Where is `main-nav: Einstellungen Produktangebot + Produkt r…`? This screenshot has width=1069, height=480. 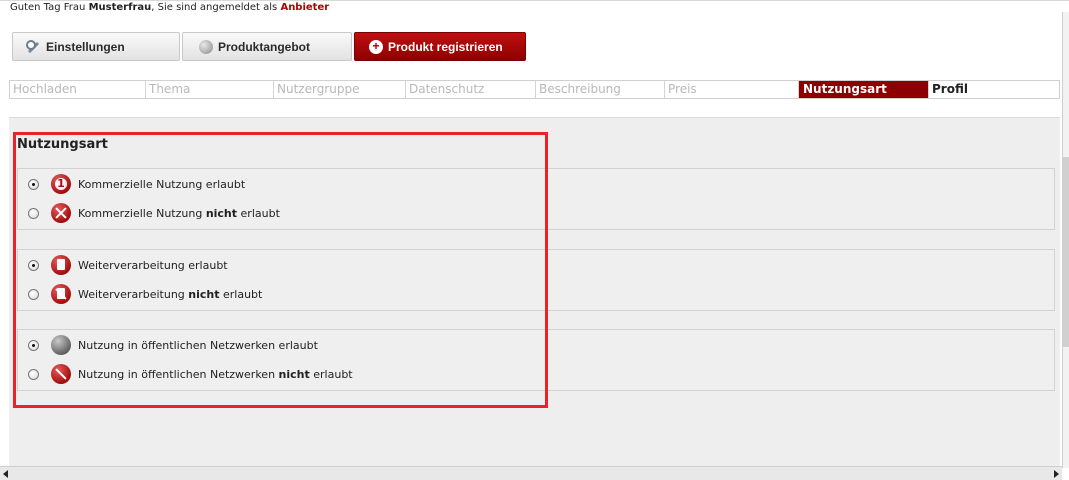
main-nav: Einstellungen Produktangebot + Produkt r… is located at coordinates (270, 46).